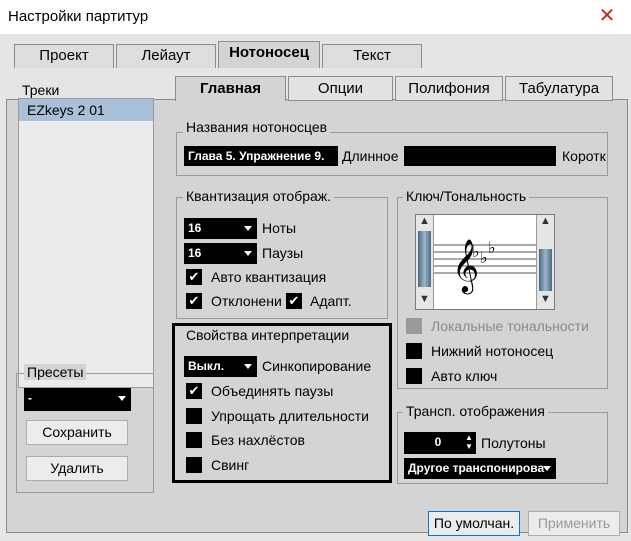 The width and height of the screenshot is (631, 541). I want to click on clef-title: Ключ/Тональность, so click(466, 196).